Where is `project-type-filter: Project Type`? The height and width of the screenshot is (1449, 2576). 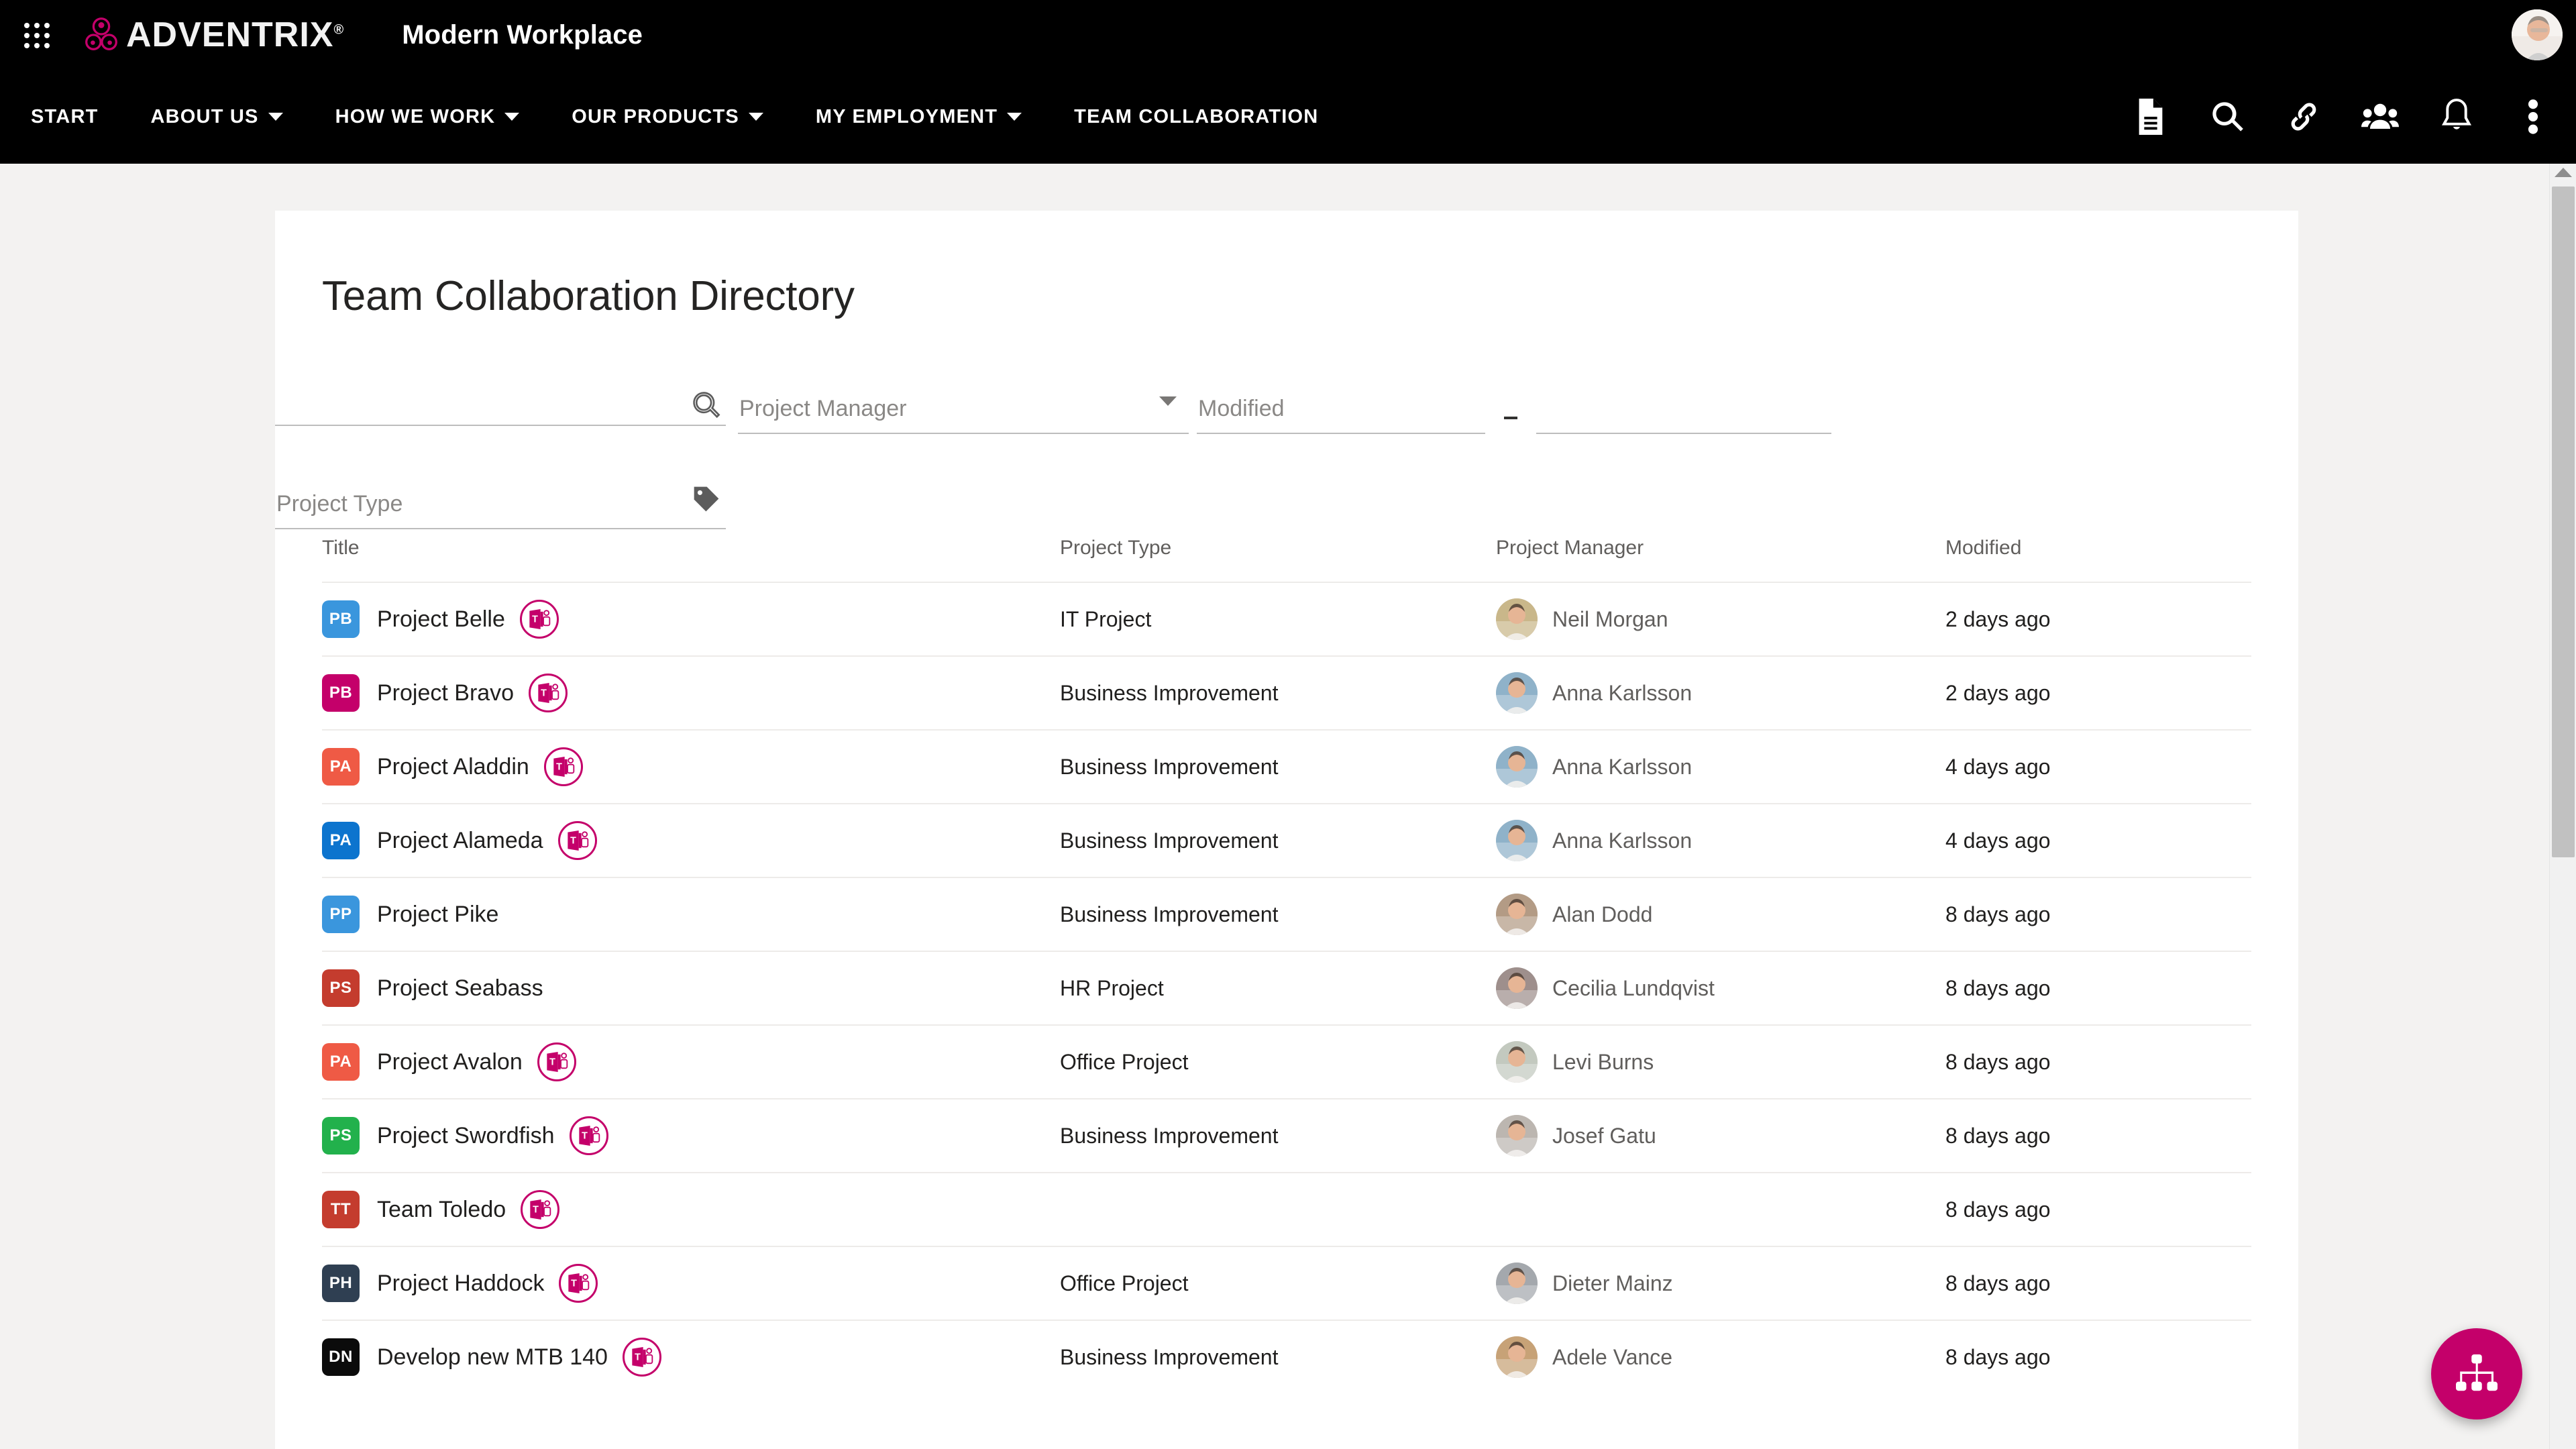
project-type-filter: Project Type is located at coordinates (500, 496).